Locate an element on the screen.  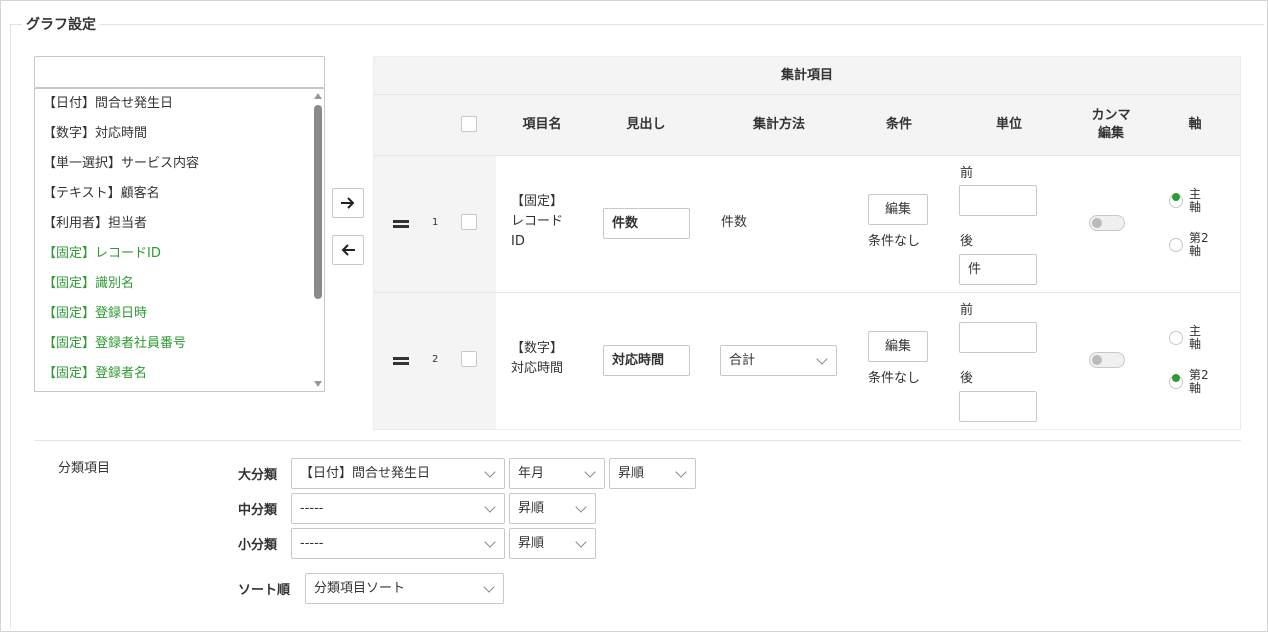
sort-label: ソート順 is located at coordinates (264, 590).